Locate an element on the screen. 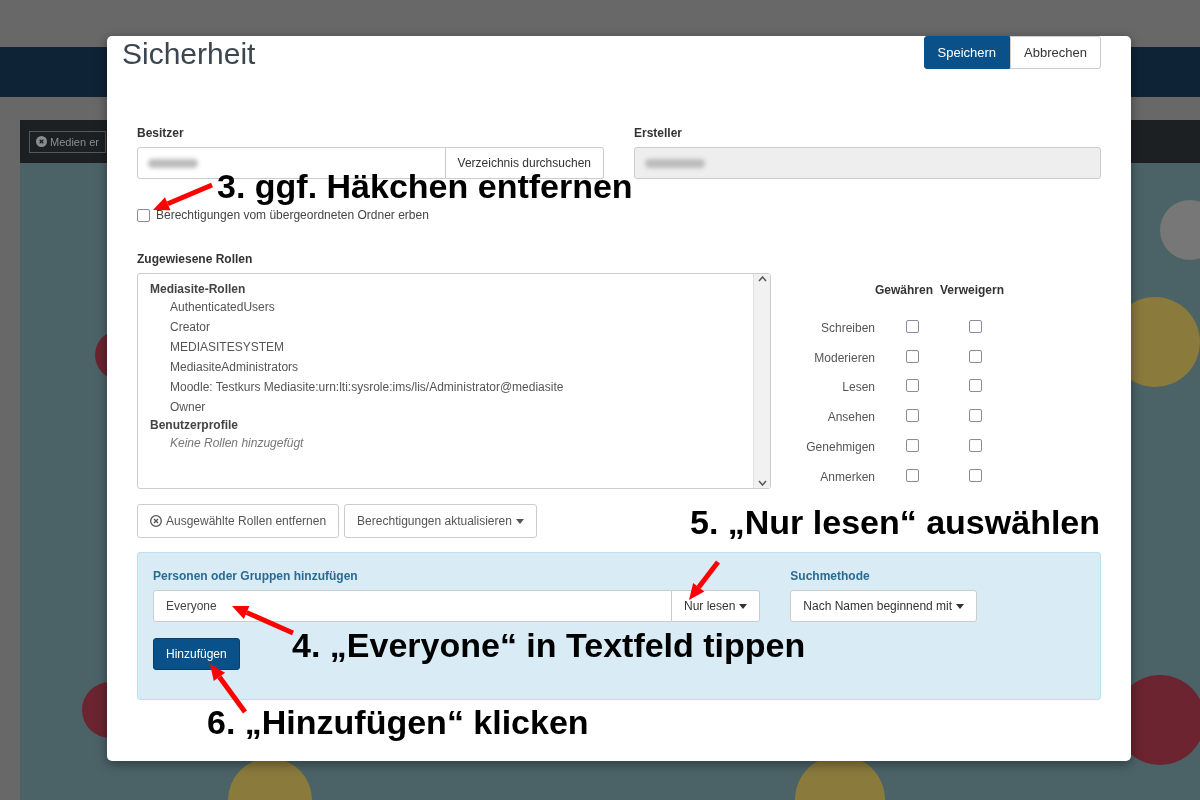  owner-label: Besitzer is located at coordinates (161, 133).